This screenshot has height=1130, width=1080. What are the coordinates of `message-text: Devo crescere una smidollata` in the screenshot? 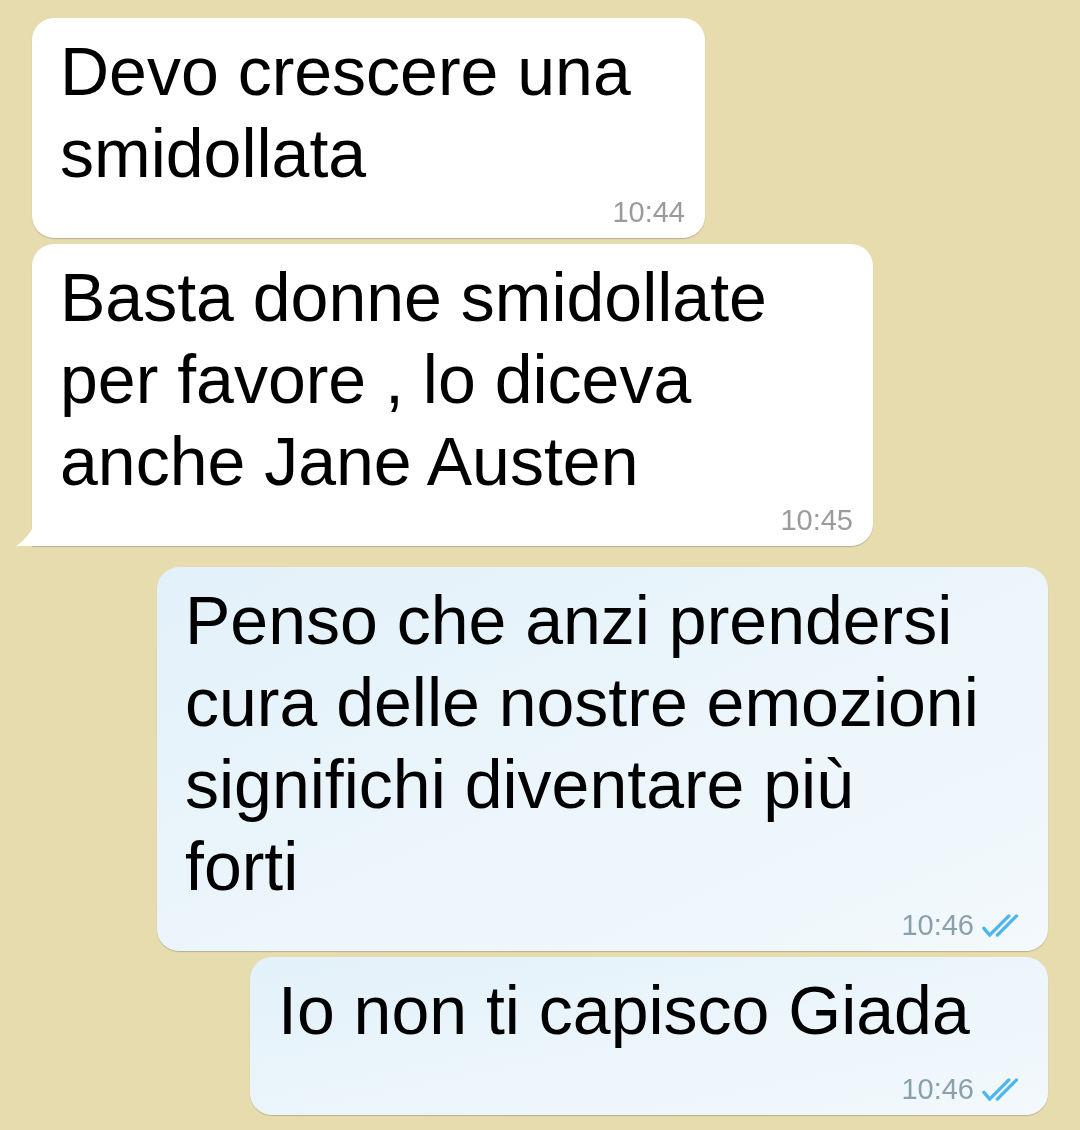 It's located at (346, 112).